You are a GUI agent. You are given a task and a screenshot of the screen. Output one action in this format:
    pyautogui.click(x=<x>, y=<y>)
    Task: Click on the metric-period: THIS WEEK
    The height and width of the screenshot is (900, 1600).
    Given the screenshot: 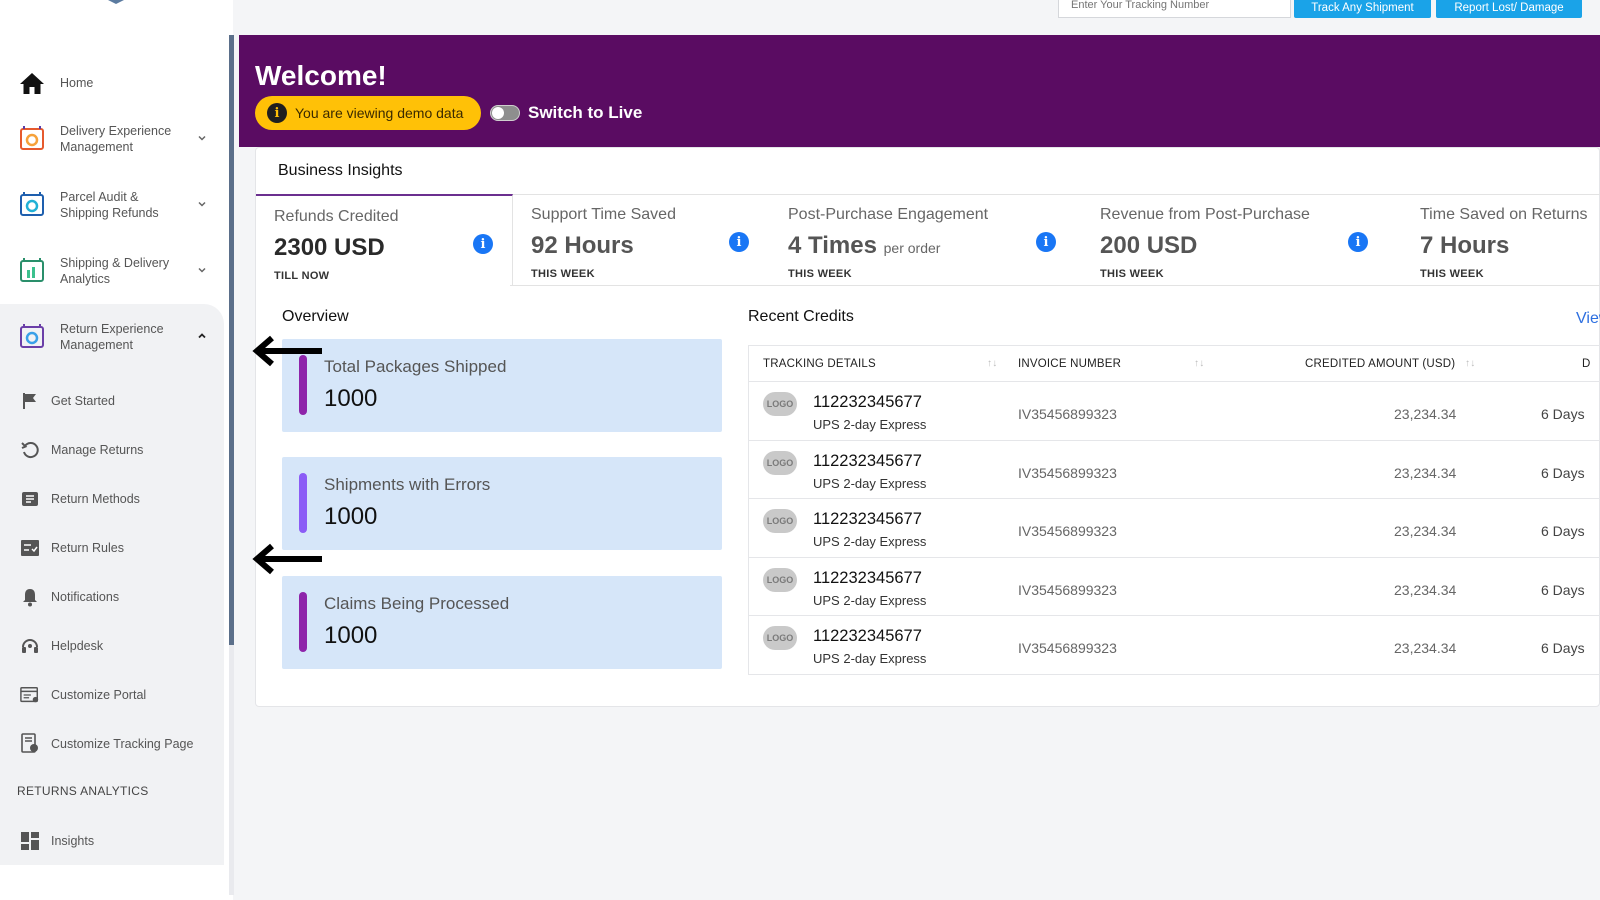 What is the action you would take?
    pyautogui.click(x=563, y=274)
    